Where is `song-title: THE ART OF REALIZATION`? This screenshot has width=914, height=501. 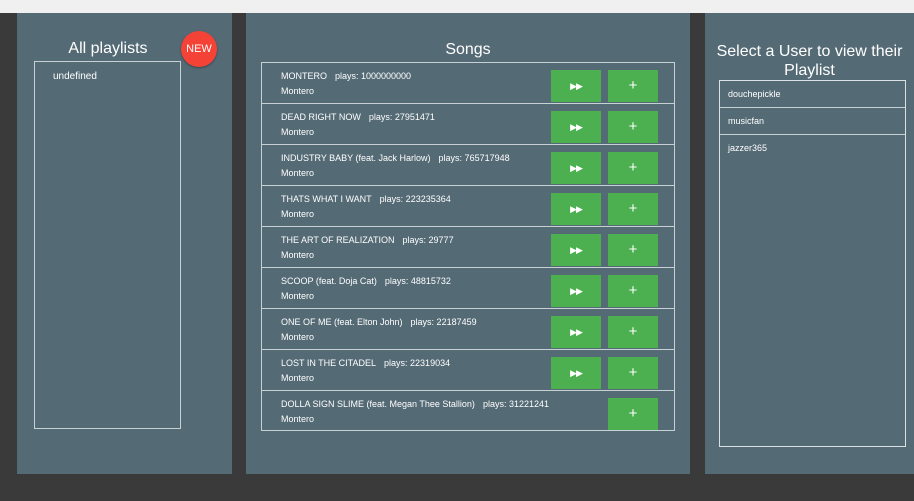
song-title: THE ART OF REALIZATION is located at coordinates (338, 240).